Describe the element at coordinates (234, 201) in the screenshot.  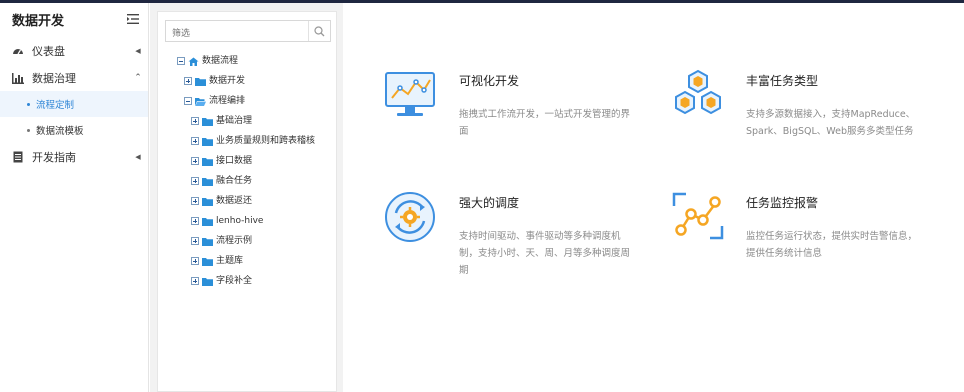
I see `tree-node-label: 数据返还` at that location.